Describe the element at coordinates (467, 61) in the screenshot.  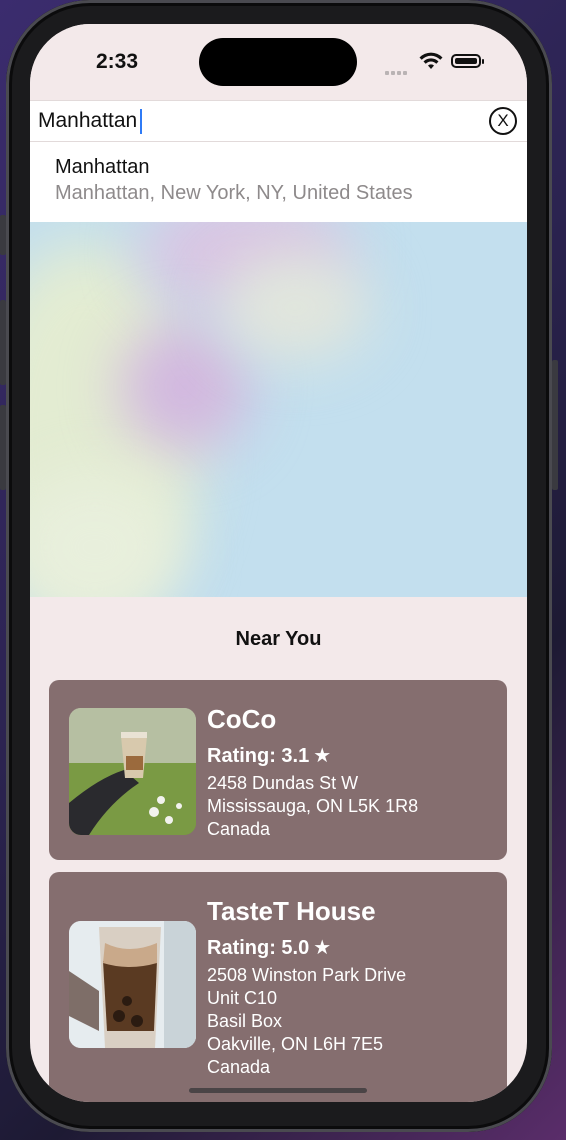
I see `battery-icon` at that location.